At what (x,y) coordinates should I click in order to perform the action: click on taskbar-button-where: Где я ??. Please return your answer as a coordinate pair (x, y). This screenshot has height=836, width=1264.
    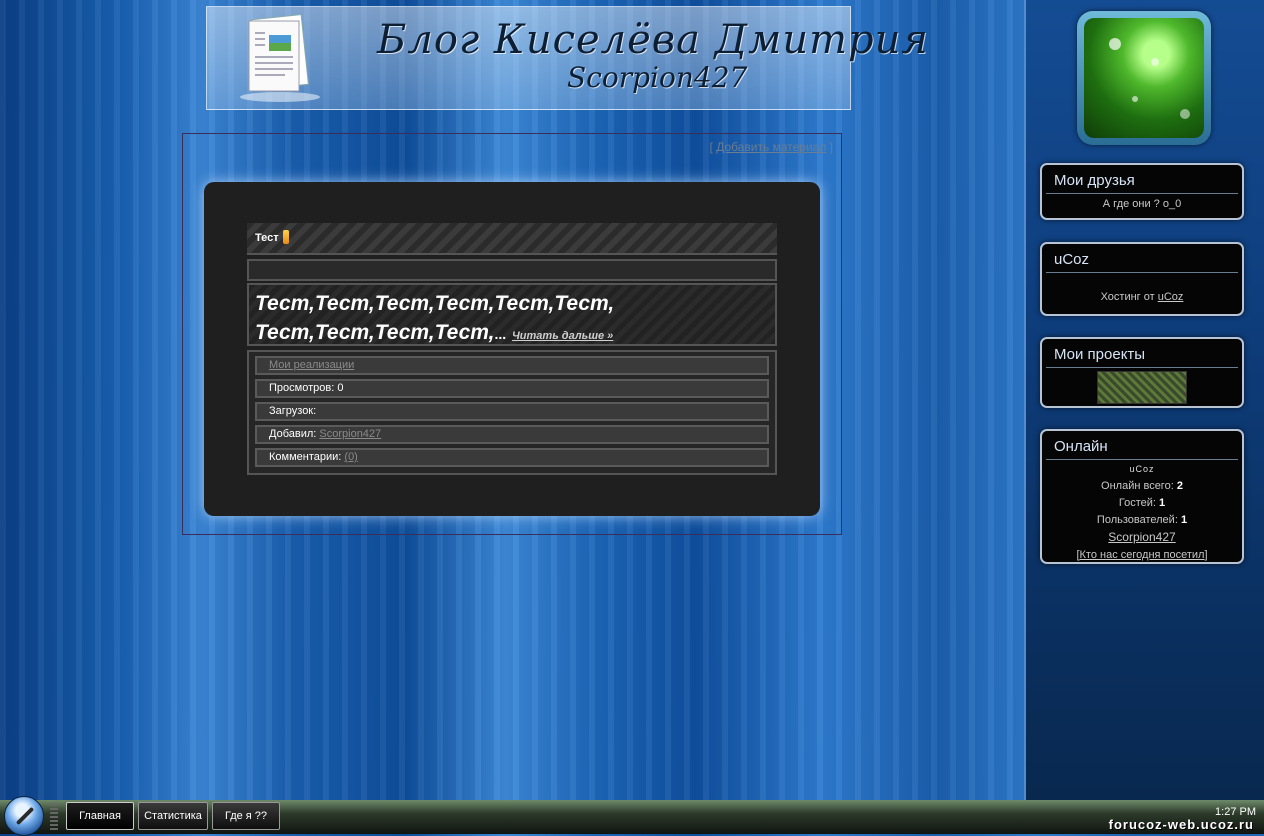
    Looking at the image, I should click on (246, 816).